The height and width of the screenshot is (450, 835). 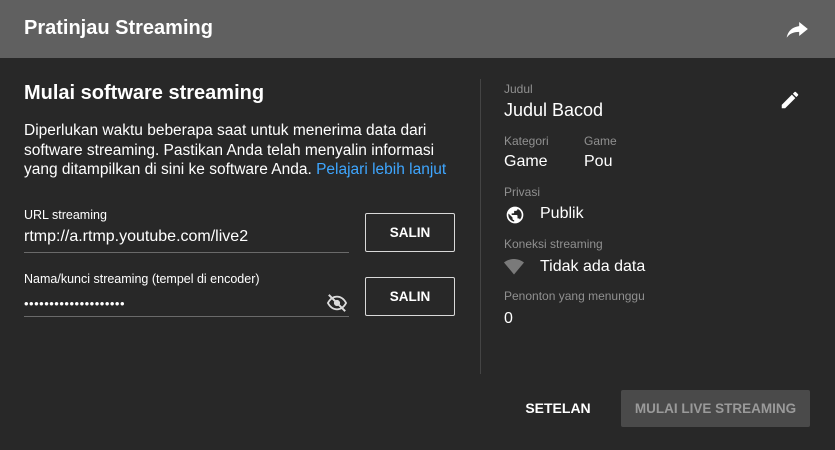 What do you see at coordinates (600, 141) in the screenshot?
I see `game-label: Game` at bounding box center [600, 141].